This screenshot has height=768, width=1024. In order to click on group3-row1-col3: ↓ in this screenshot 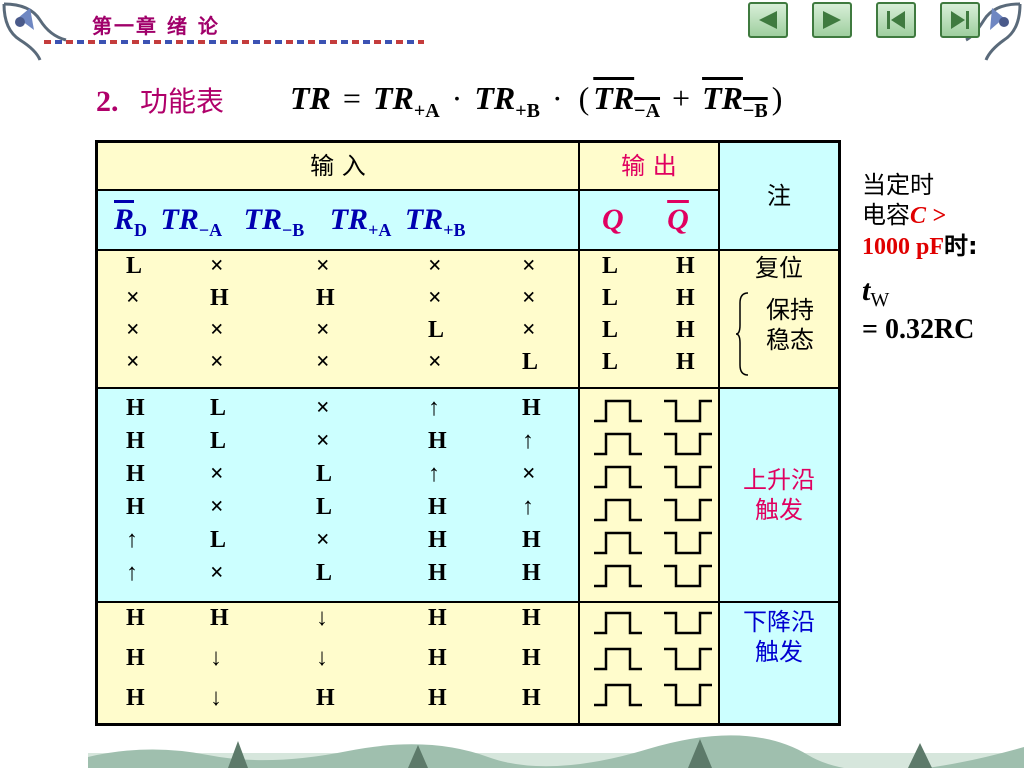, I will do `click(322, 618)`.